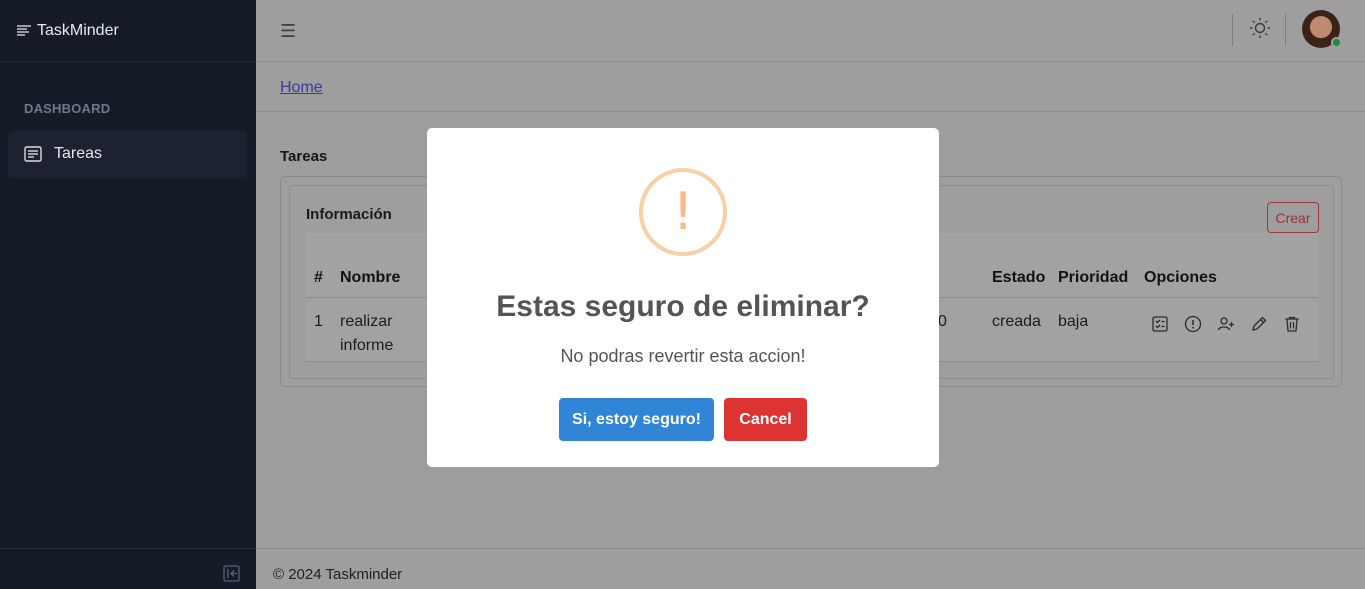 The image size is (1365, 589). I want to click on partial-cell: 0, so click(942, 321).